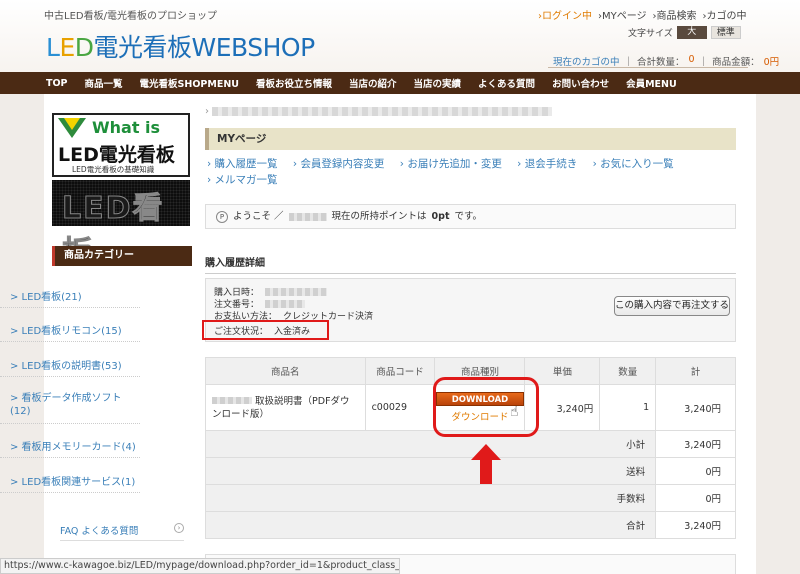 The height and width of the screenshot is (574, 800). What do you see at coordinates (373, 83) in the screenshot?
I see `nav-about: 当店の紹介` at bounding box center [373, 83].